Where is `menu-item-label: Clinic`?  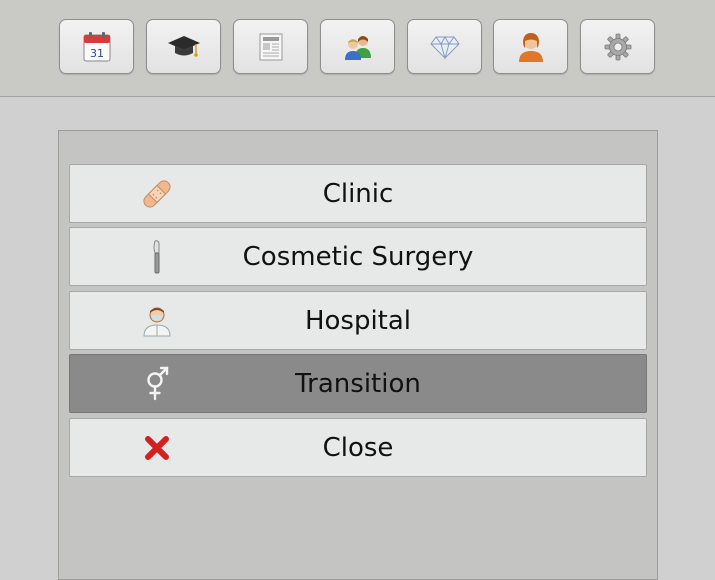 menu-item-label: Clinic is located at coordinates (358, 193).